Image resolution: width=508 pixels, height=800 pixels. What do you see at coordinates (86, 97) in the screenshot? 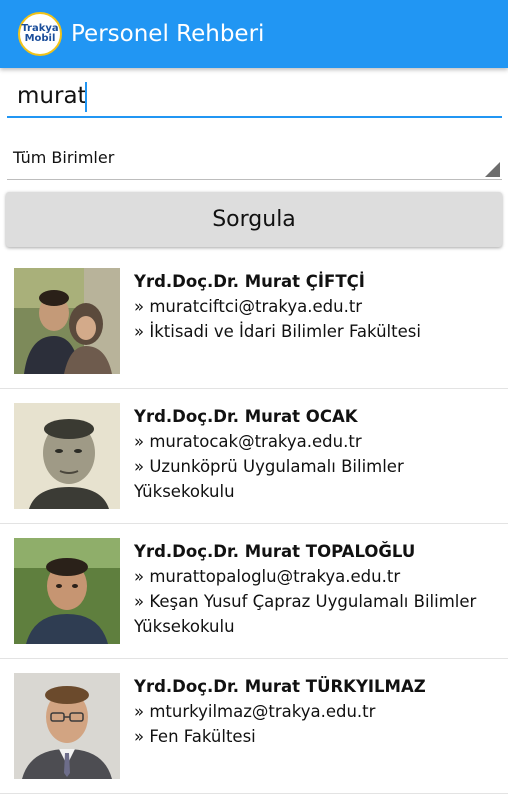
I see `text-cursor` at bounding box center [86, 97].